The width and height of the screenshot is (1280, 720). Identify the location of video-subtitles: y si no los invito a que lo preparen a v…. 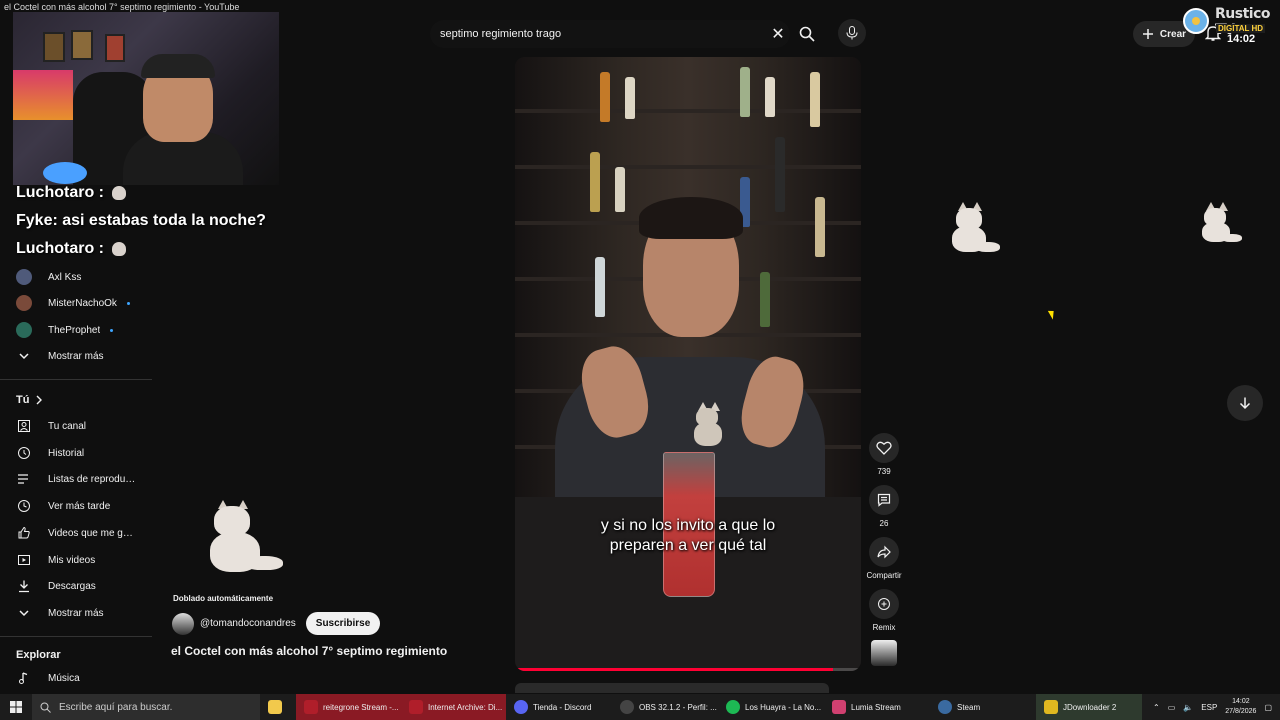
(688, 536).